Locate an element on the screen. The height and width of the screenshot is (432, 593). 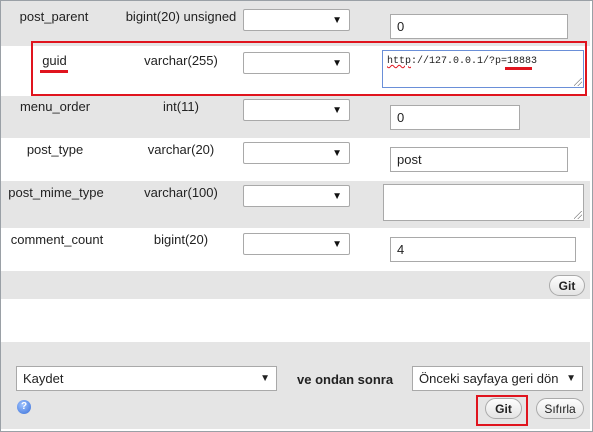
field-name: comment_count is located at coordinates (57, 239).